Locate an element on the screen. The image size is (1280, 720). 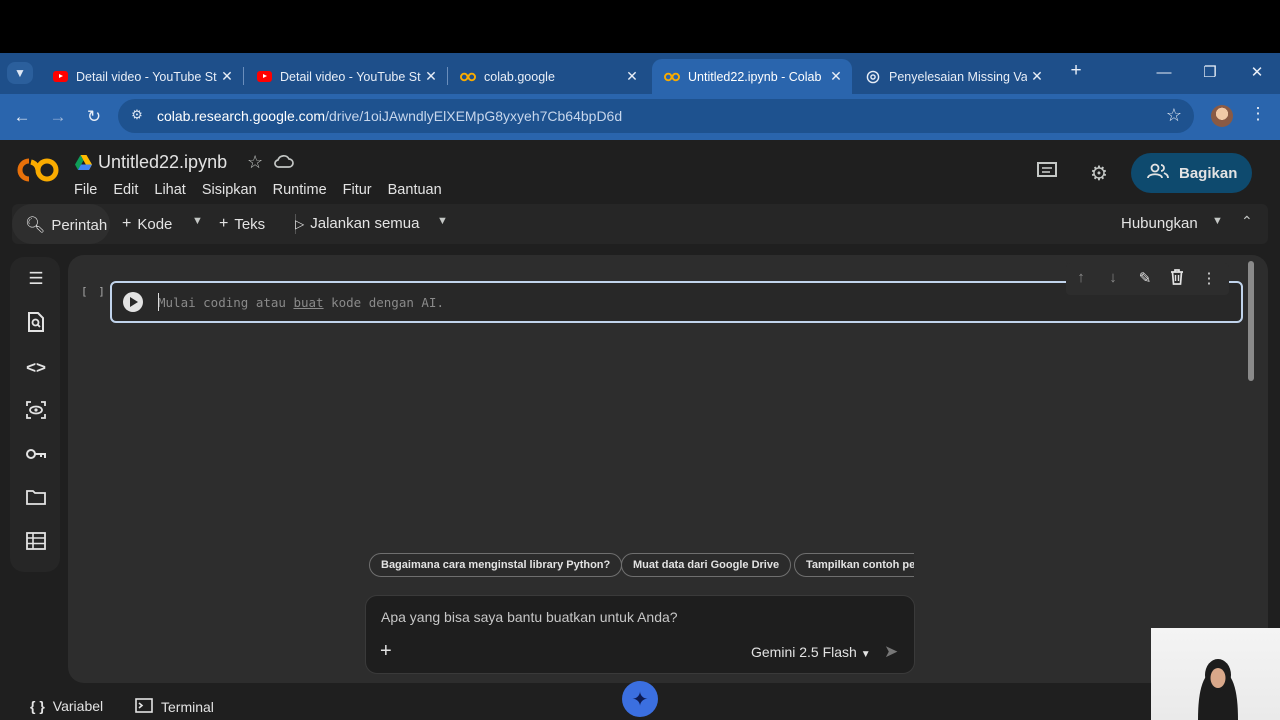
chatgpt-icon is located at coordinates (873, 77).